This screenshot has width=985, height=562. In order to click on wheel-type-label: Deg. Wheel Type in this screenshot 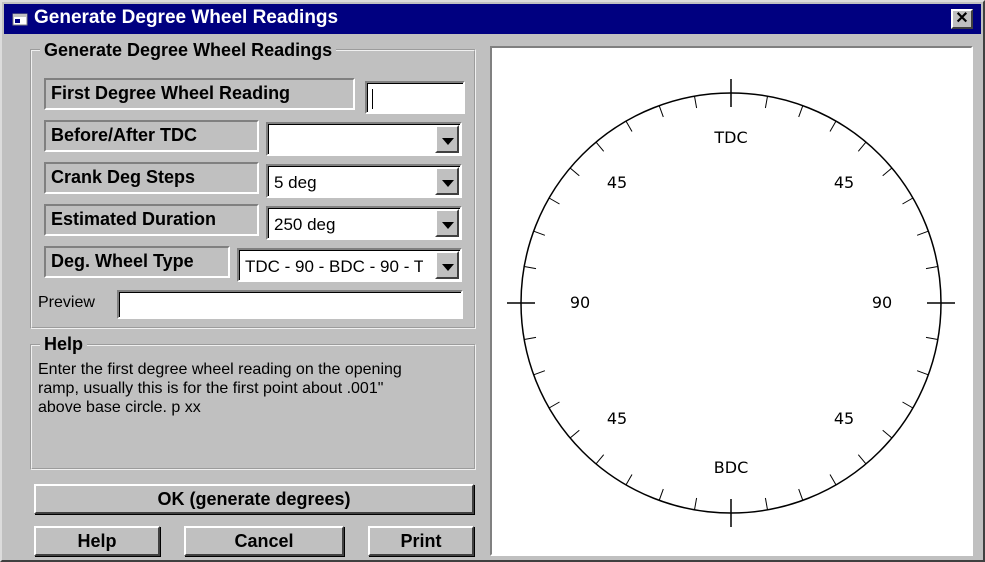, I will do `click(137, 262)`.